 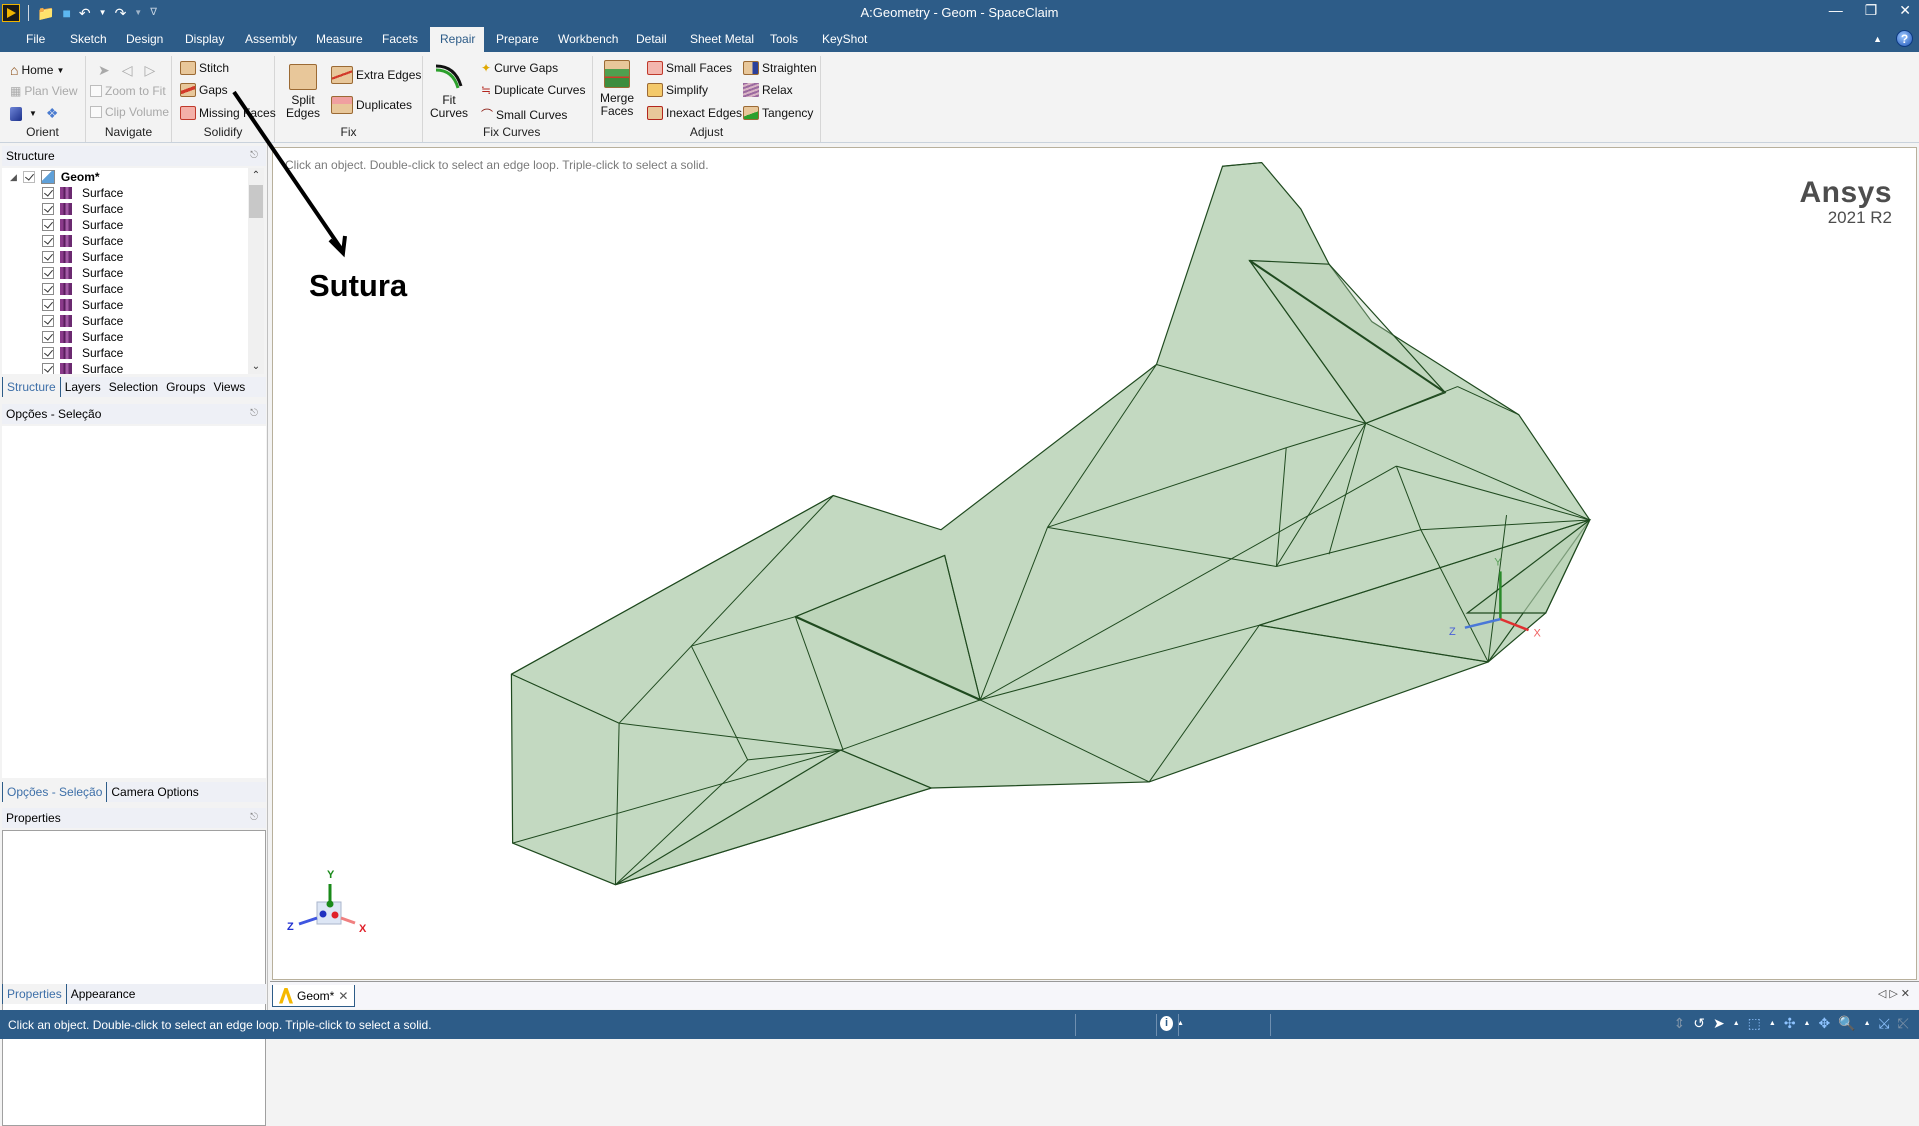 I want to click on tab-workbench: Workbench, so click(x=588, y=39).